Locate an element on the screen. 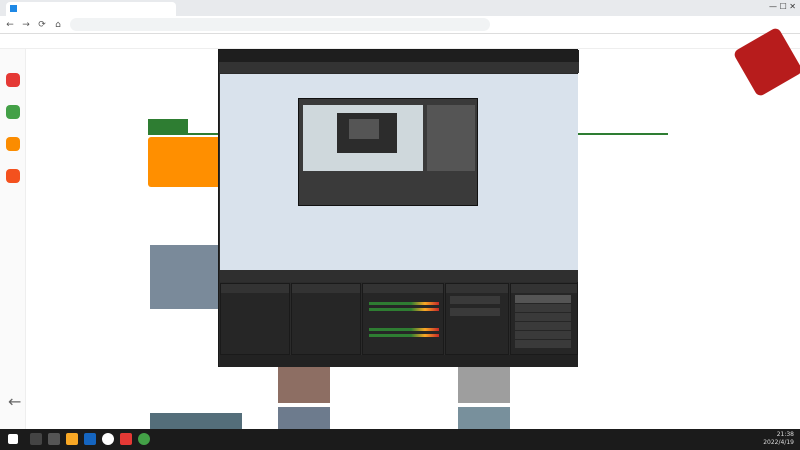 This screenshot has height=450, width=800. tab-bar: — ☐ ✕ is located at coordinates (400, 8).